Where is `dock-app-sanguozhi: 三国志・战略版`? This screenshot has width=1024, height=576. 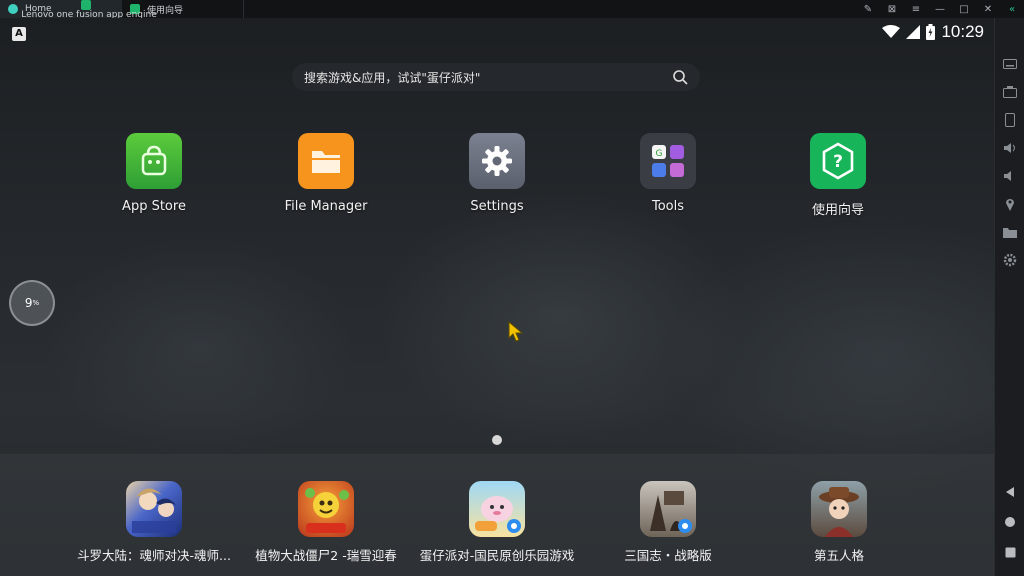 dock-app-sanguozhi: 三国志・战略版 is located at coordinates (668, 522).